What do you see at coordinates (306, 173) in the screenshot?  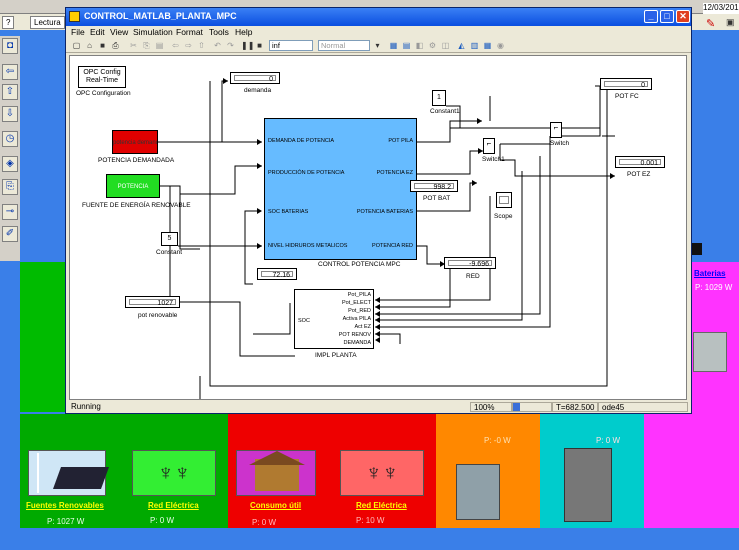 I see `input-port-produccion: PRODUCCIÓN DE POTENCIA` at bounding box center [306, 173].